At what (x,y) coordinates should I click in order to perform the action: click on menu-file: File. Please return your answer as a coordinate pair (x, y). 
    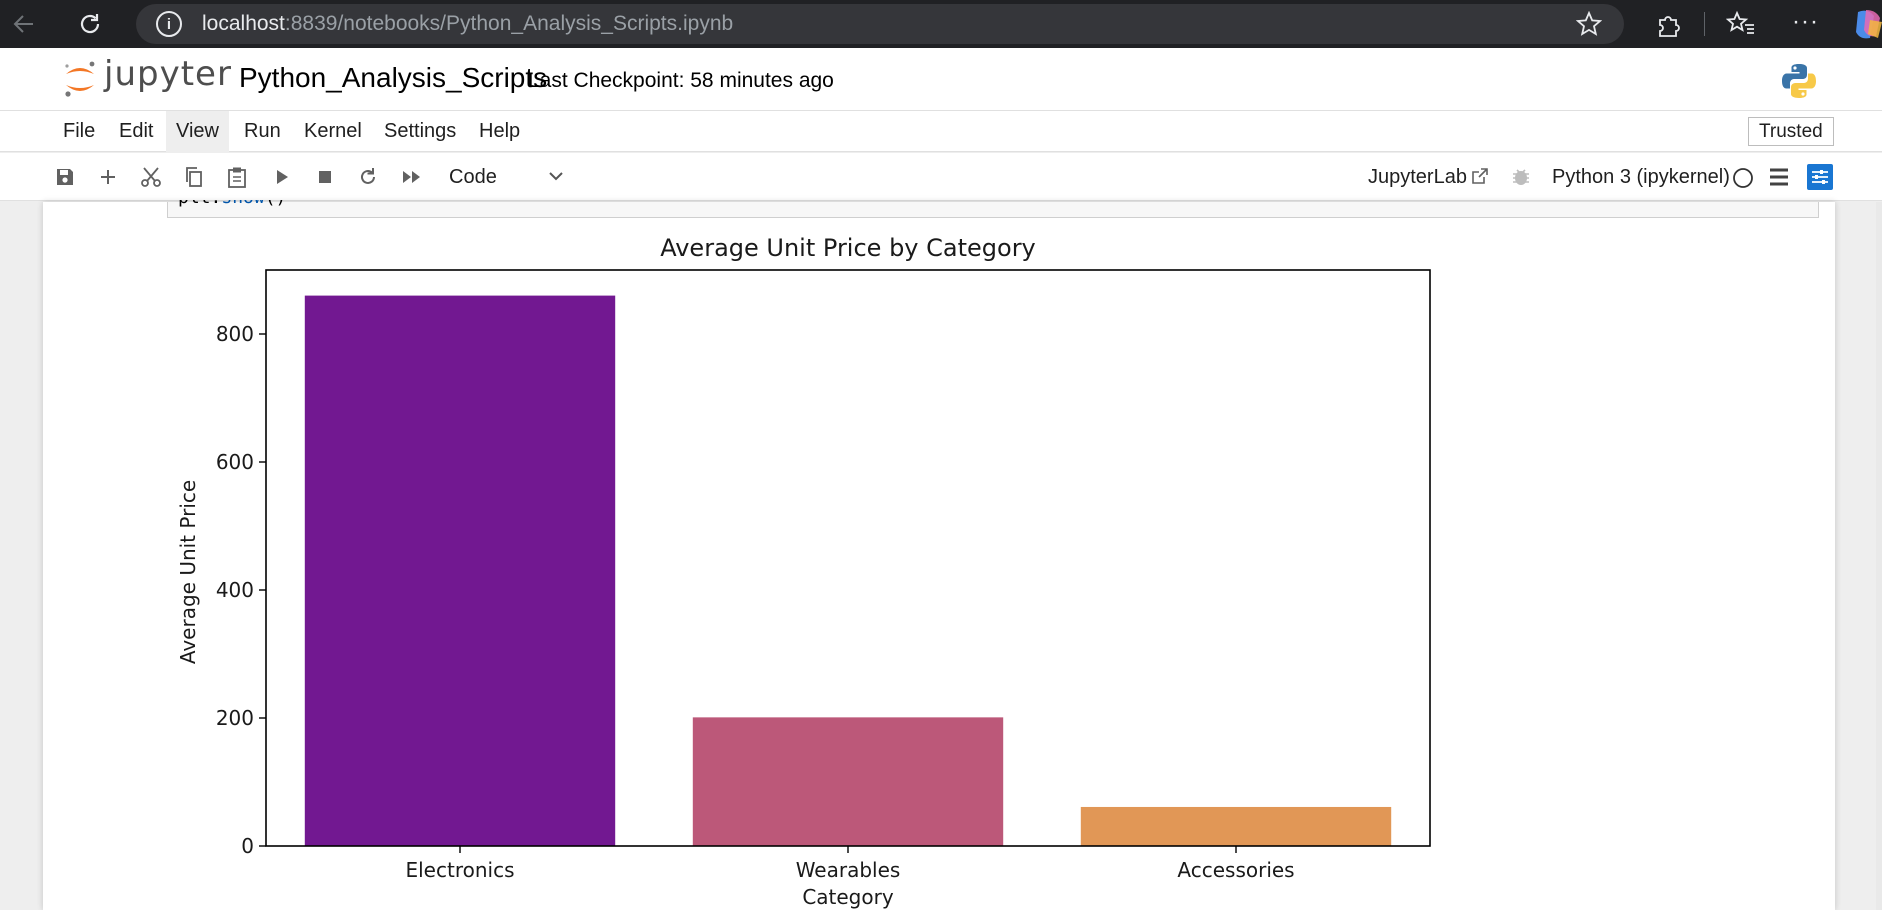
    Looking at the image, I should click on (79, 131).